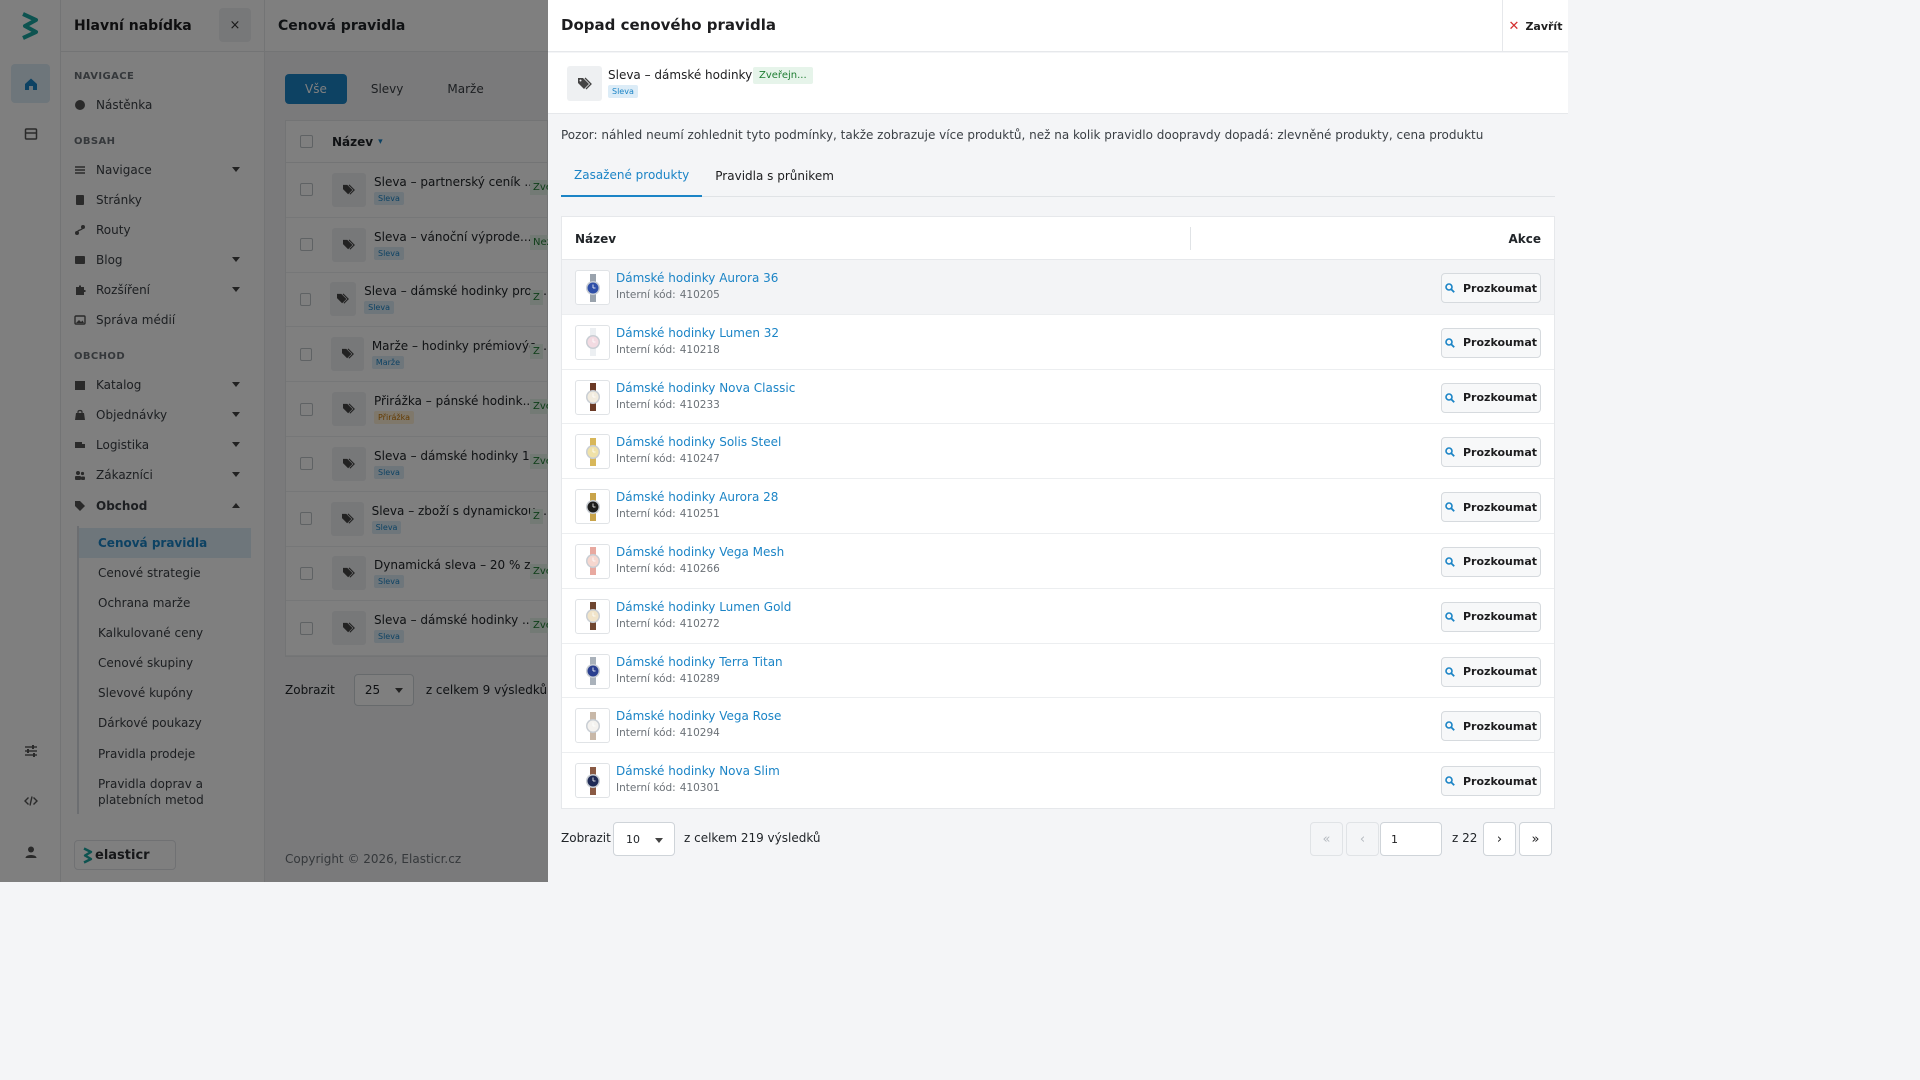 The width and height of the screenshot is (1920, 1080). Describe the element at coordinates (698, 442) in the screenshot. I see `product-name-link: Dámské hodinky Solis Steel` at that location.